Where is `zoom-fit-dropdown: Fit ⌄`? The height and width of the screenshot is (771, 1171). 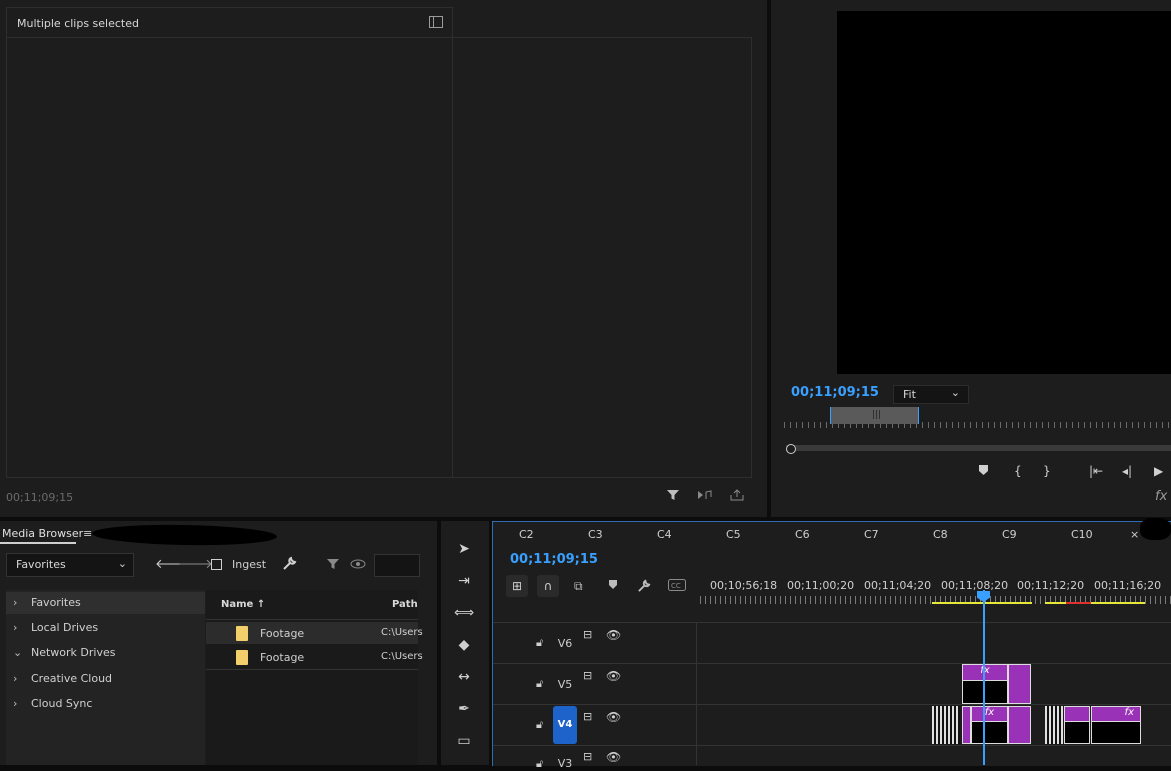
zoom-fit-dropdown: Fit ⌄ is located at coordinates (931, 394).